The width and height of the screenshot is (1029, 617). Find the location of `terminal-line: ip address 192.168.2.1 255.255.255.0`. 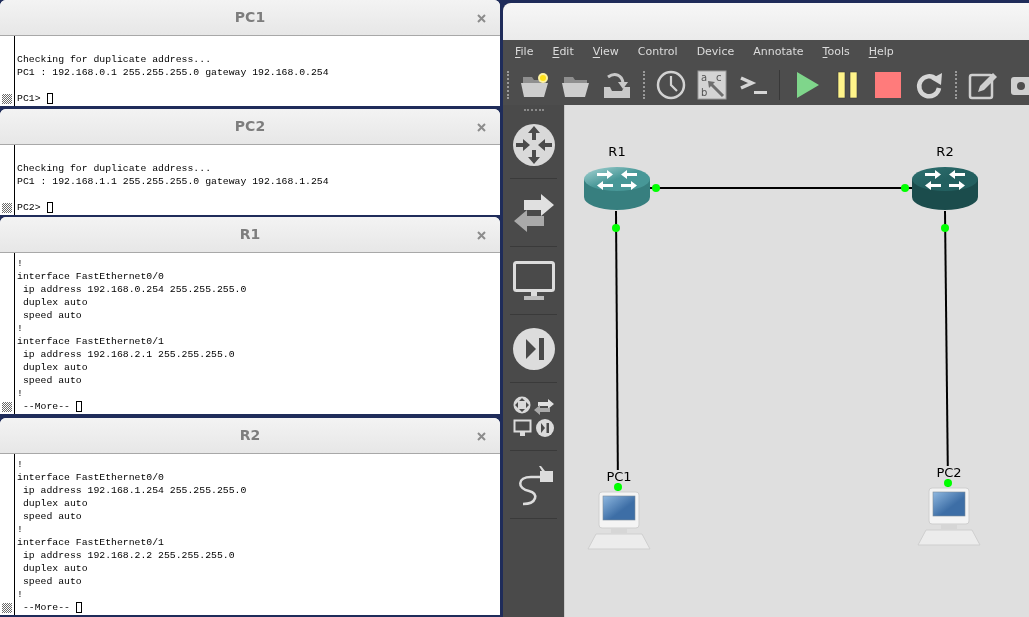

terminal-line: ip address 192.168.2.1 255.255.255.0 is located at coordinates (128, 354).